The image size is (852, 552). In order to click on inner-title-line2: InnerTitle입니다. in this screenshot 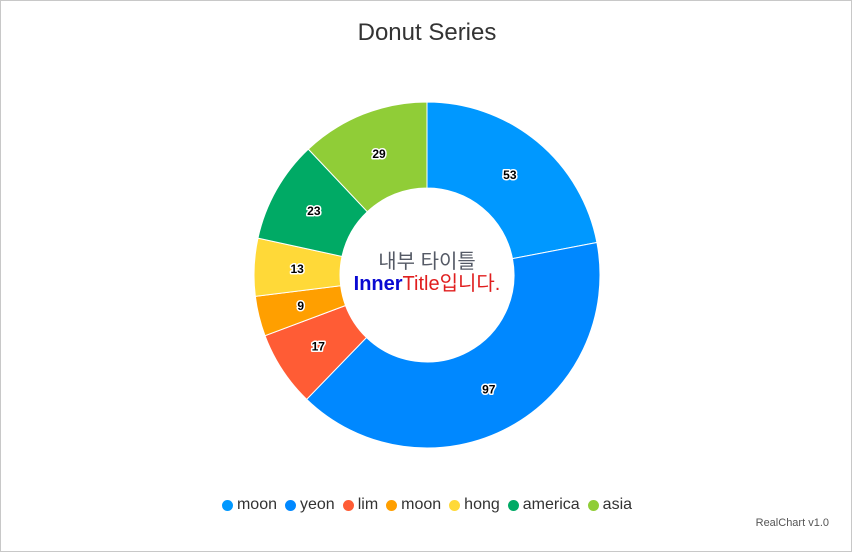, I will do `click(427, 284)`.